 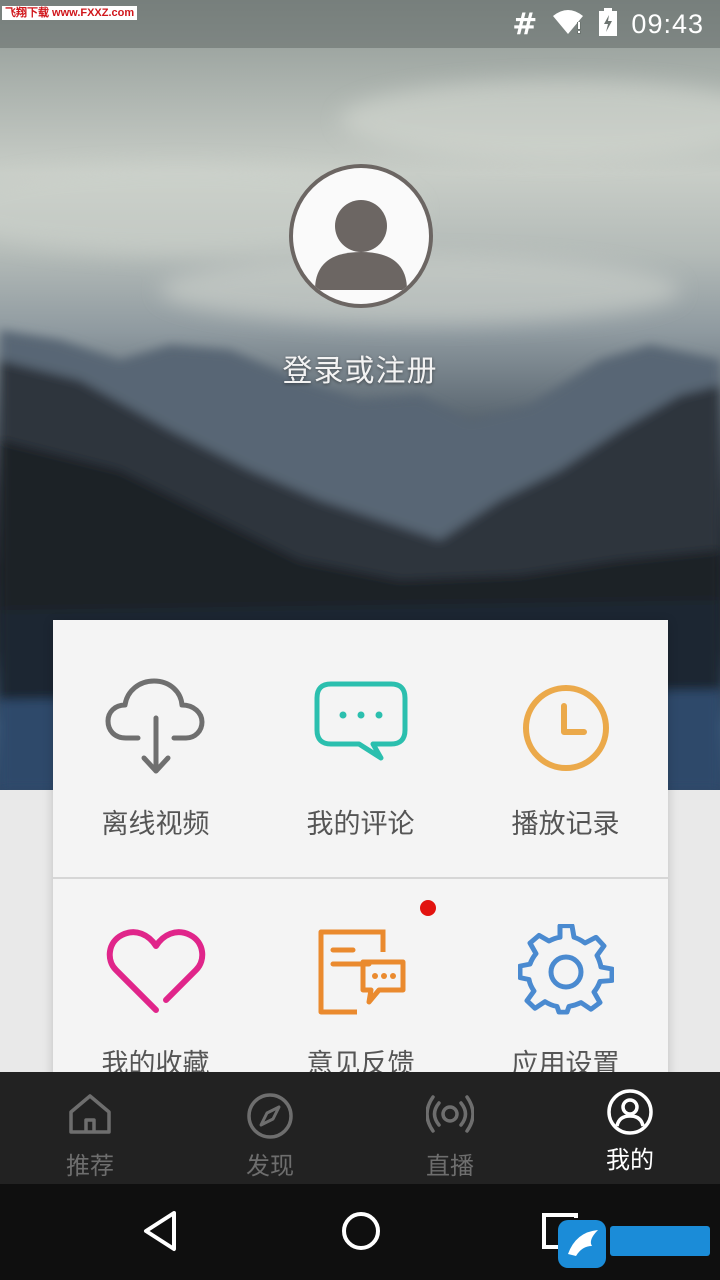 I want to click on wifi-icon, so click(x=568, y=24).